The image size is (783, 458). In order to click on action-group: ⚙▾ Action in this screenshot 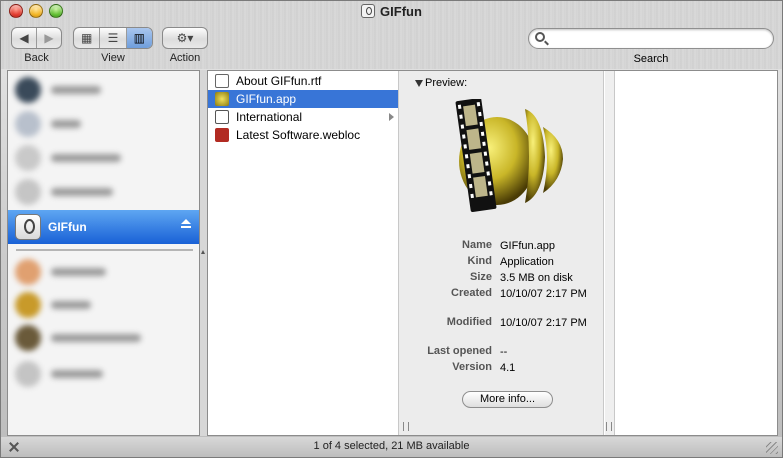, I will do `click(185, 45)`.